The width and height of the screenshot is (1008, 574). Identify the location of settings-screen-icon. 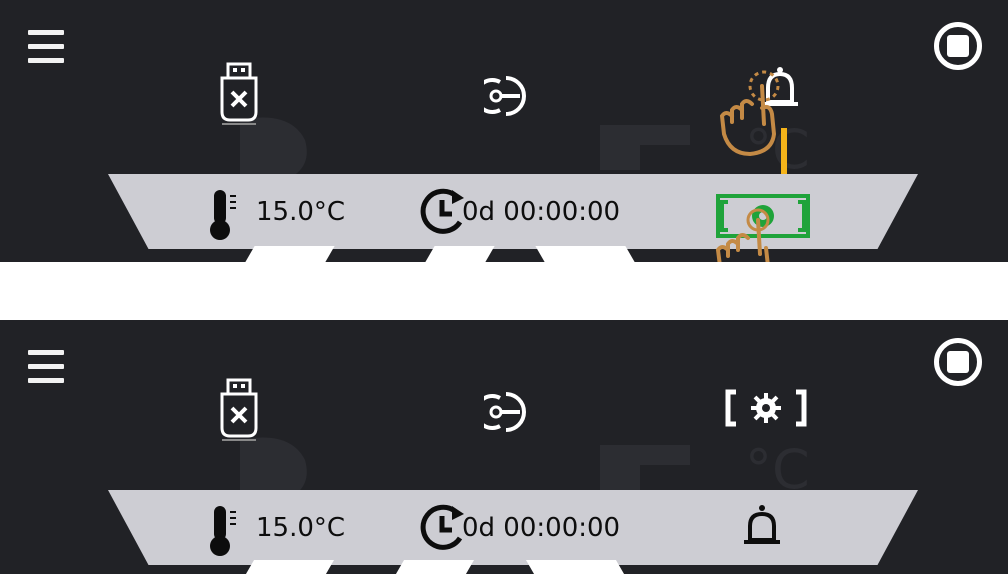
(766, 408).